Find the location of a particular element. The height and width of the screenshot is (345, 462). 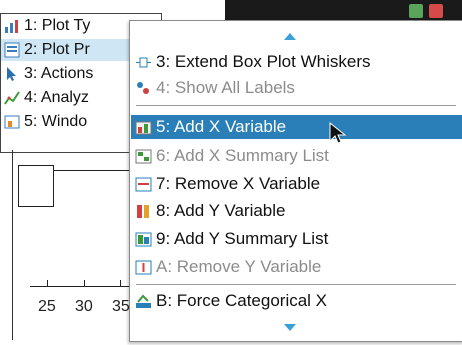

menu-item-show-all-labels: 4: Show All Labels is located at coordinates (296, 88).